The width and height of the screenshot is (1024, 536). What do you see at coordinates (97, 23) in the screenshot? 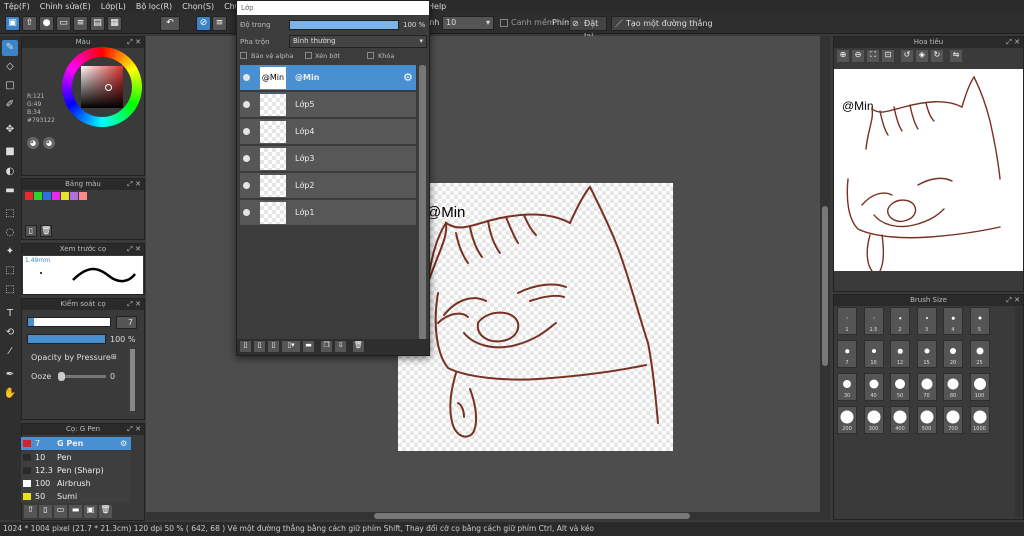
I see `material-icon: ▤` at bounding box center [97, 23].